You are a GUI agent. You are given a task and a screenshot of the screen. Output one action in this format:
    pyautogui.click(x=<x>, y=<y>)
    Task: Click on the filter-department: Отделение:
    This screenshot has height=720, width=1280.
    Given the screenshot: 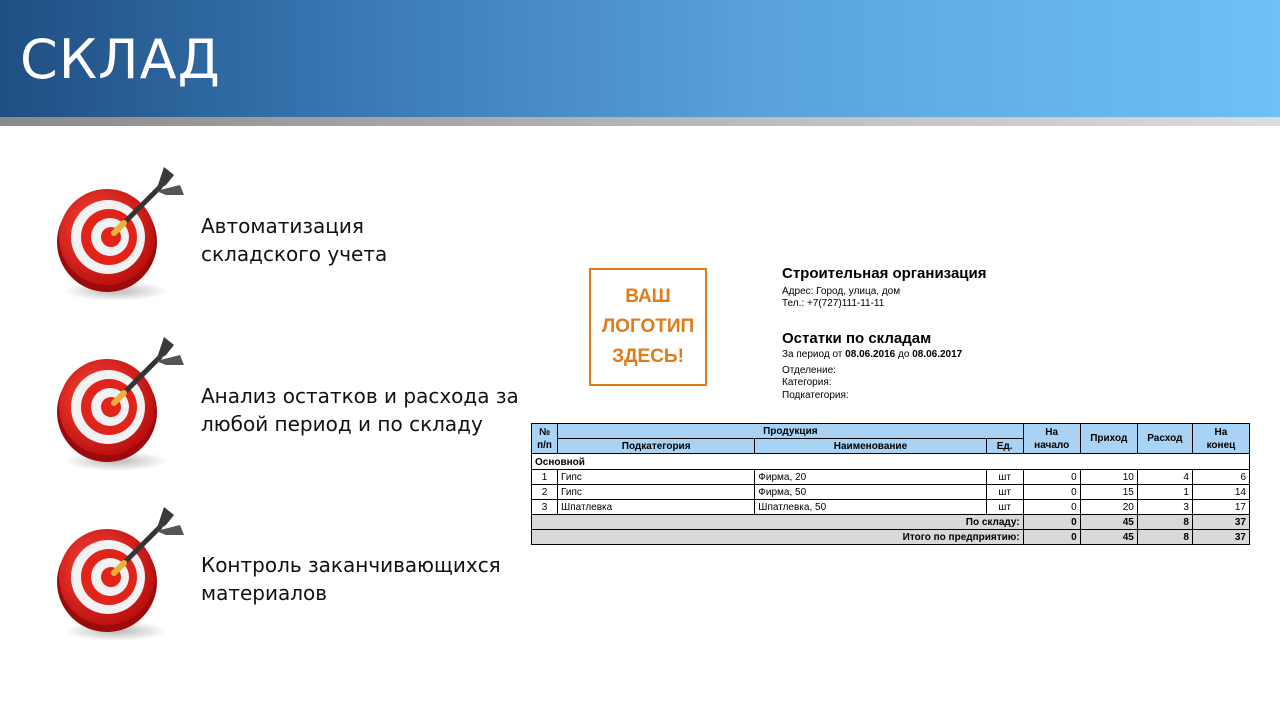 What is the action you would take?
    pyautogui.click(x=809, y=370)
    